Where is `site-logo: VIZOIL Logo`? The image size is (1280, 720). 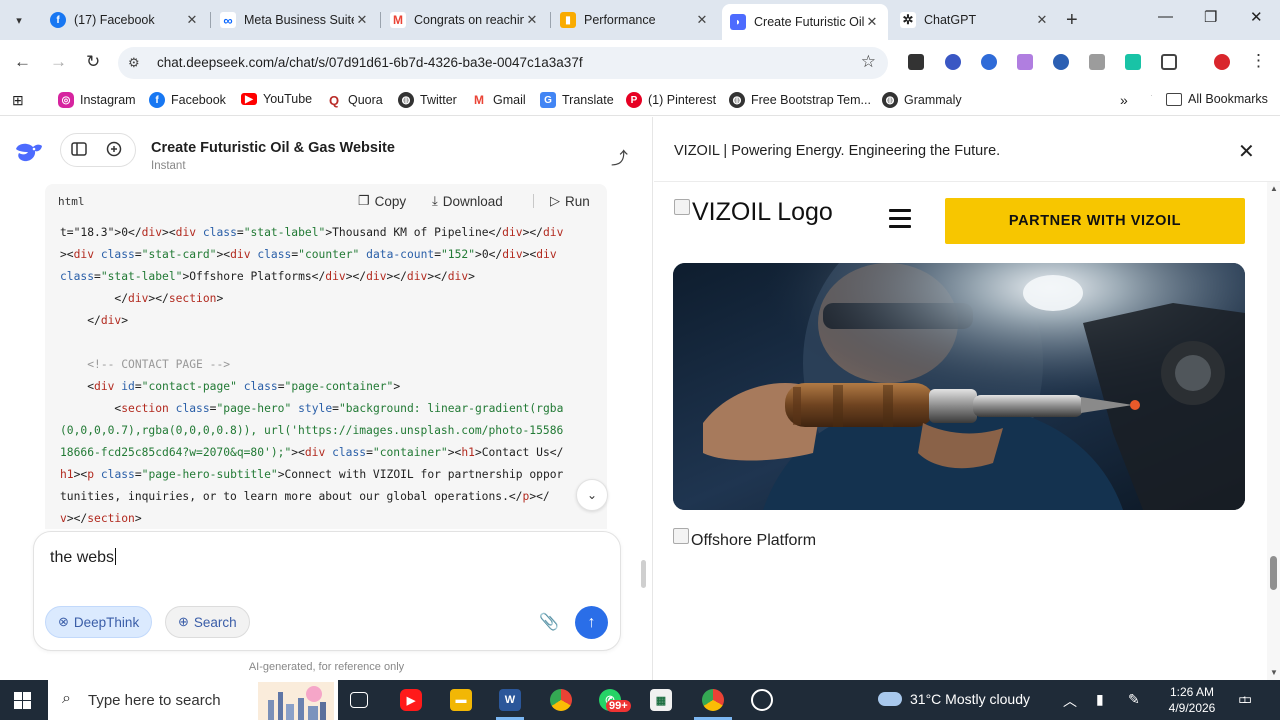
site-logo: VIZOIL Logo is located at coordinates (753, 212).